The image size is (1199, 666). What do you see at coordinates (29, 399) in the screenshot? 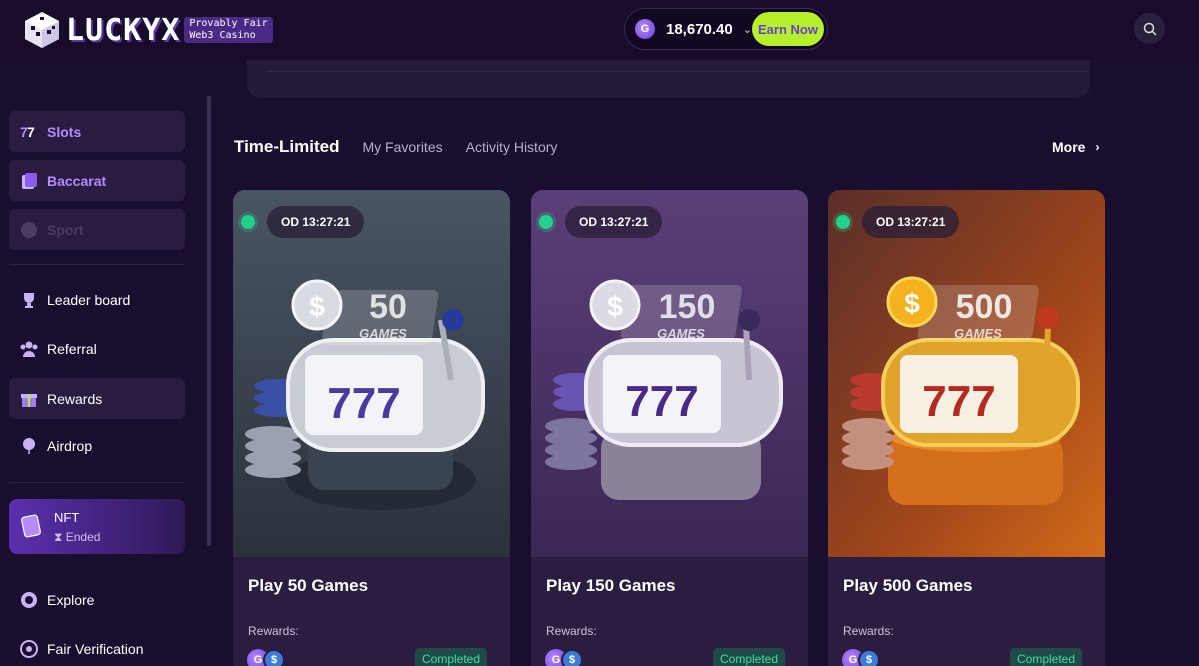
I see `gift-icon` at bounding box center [29, 399].